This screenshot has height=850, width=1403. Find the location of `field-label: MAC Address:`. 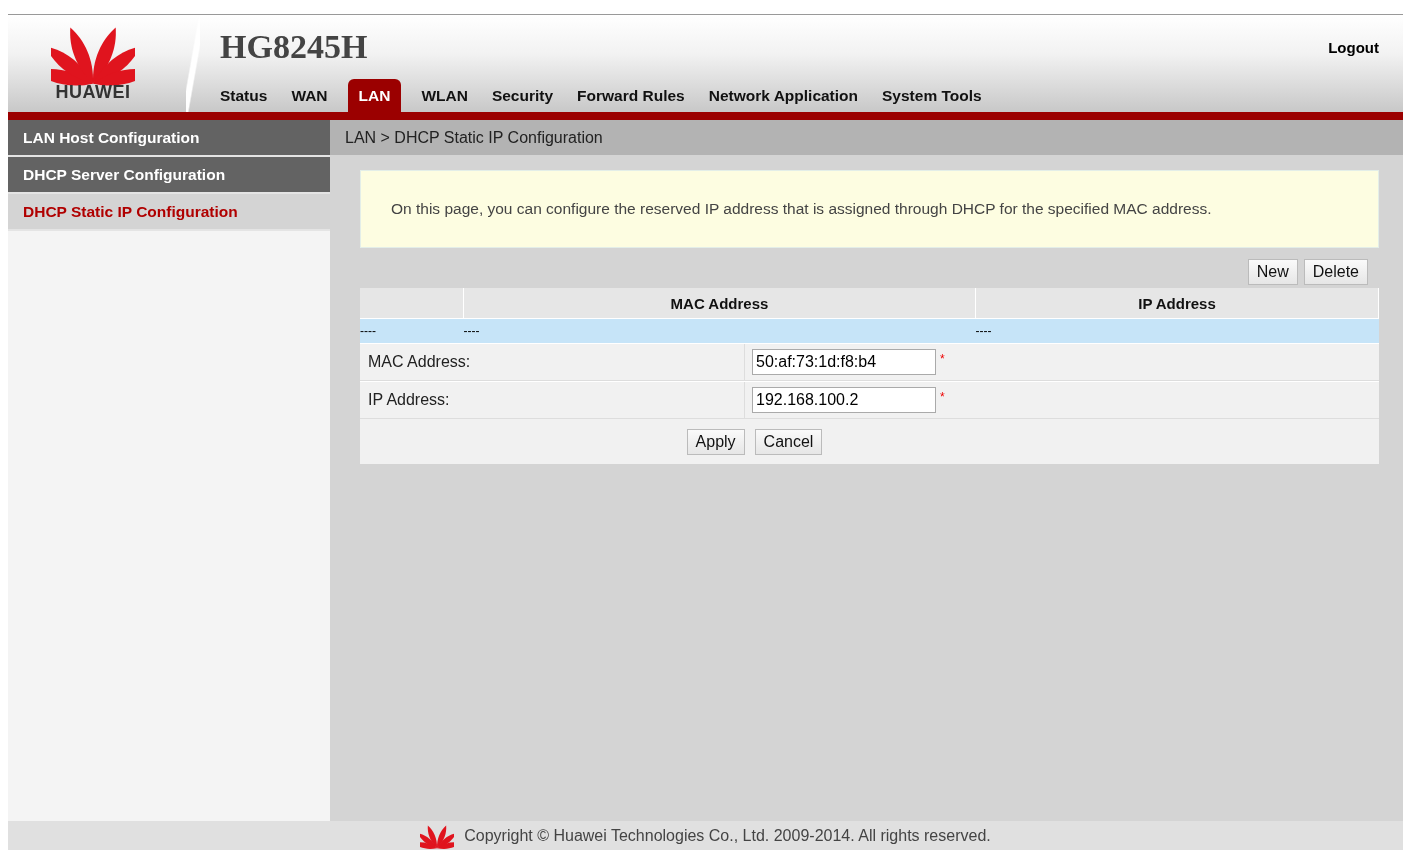

field-label: MAC Address: is located at coordinates (552, 362).